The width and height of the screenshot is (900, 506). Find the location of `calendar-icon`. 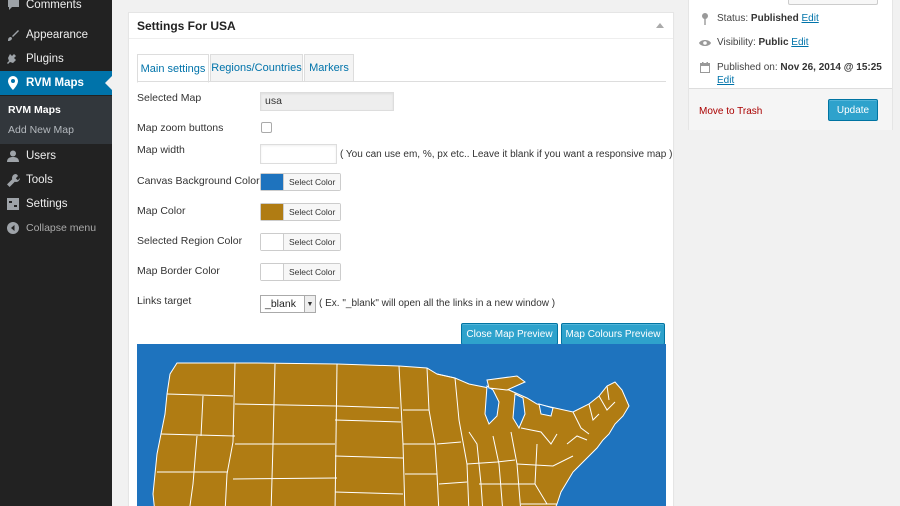

calendar-icon is located at coordinates (705, 67).